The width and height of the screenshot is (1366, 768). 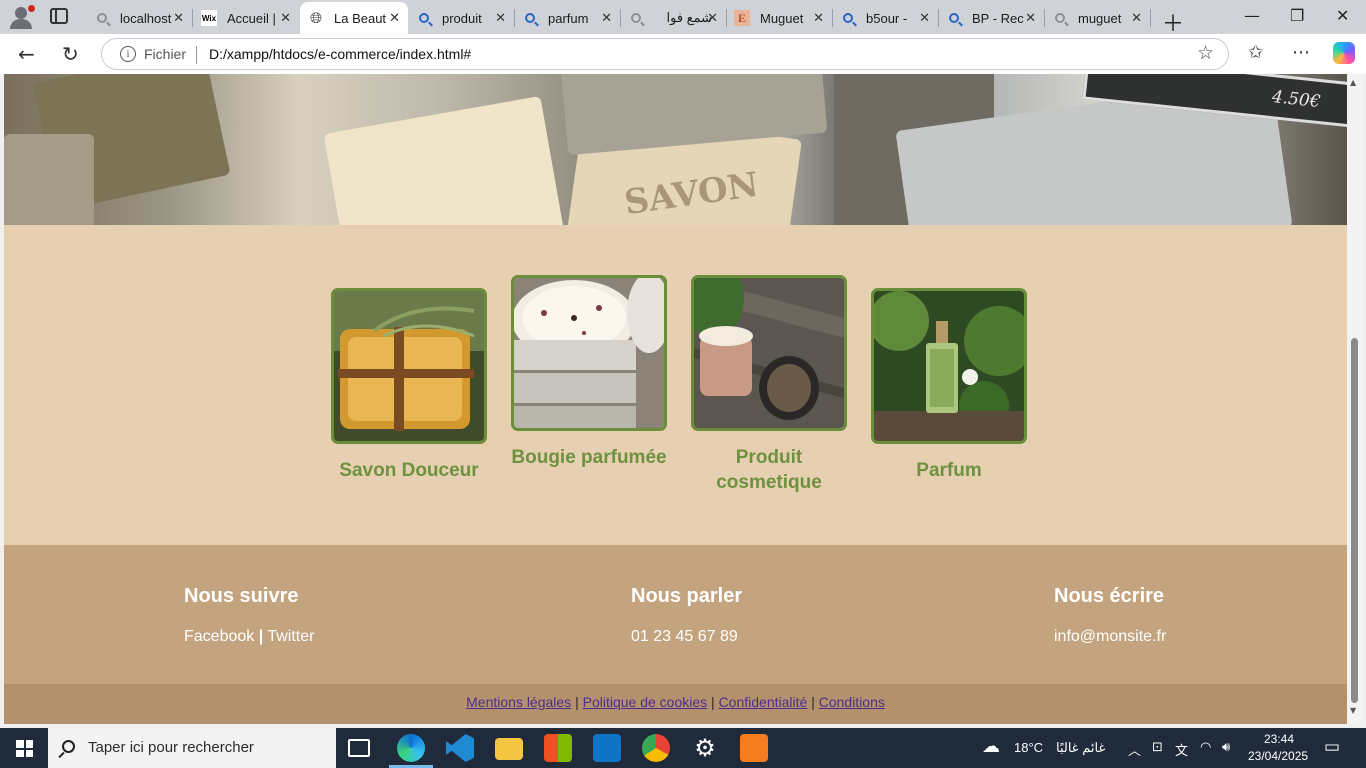 I want to click on perfume-bottle-photo, so click(x=949, y=366).